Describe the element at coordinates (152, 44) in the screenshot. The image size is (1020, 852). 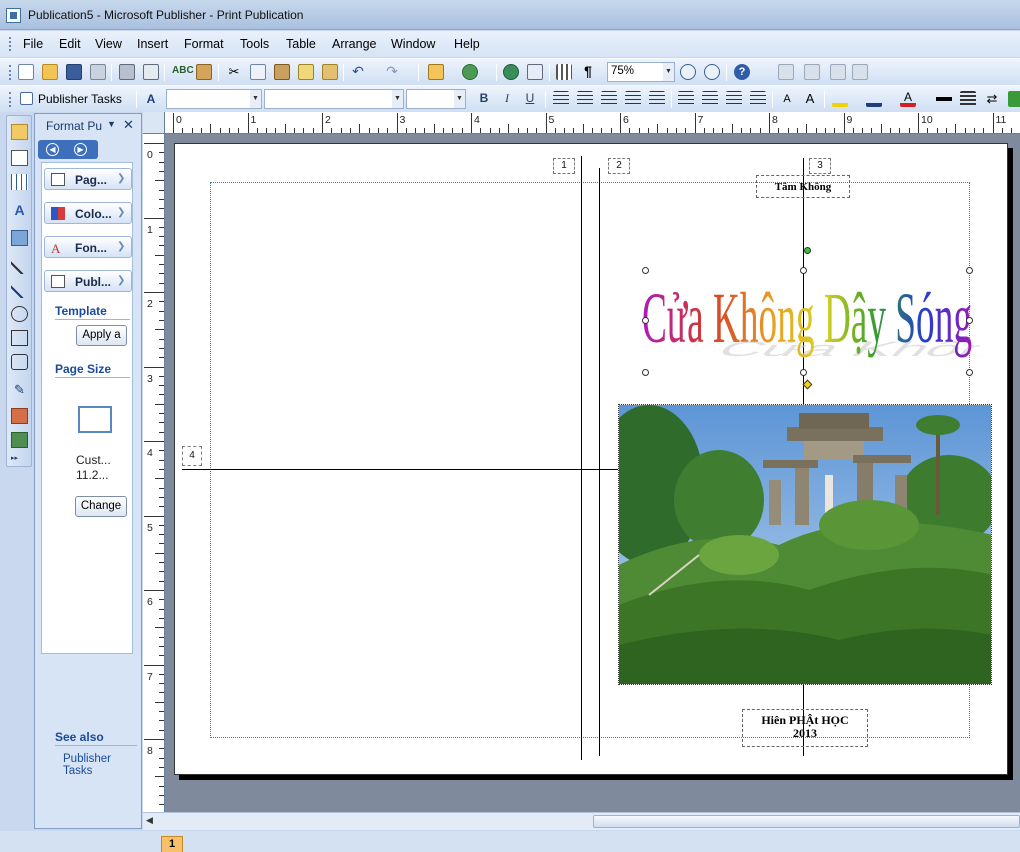
I see `menu-insert: Insert` at that location.